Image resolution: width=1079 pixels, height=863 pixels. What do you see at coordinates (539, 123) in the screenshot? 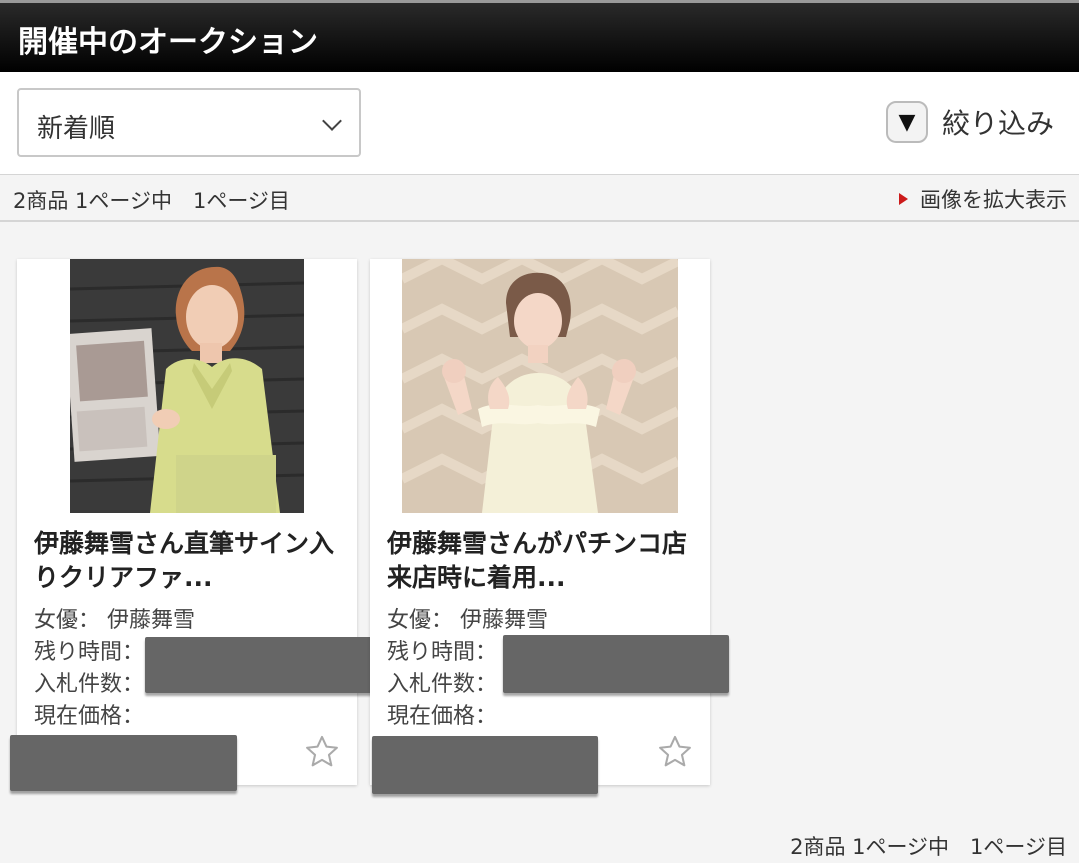
I see `controls-bar: 新着順 ▼ 絞り込み` at bounding box center [539, 123].